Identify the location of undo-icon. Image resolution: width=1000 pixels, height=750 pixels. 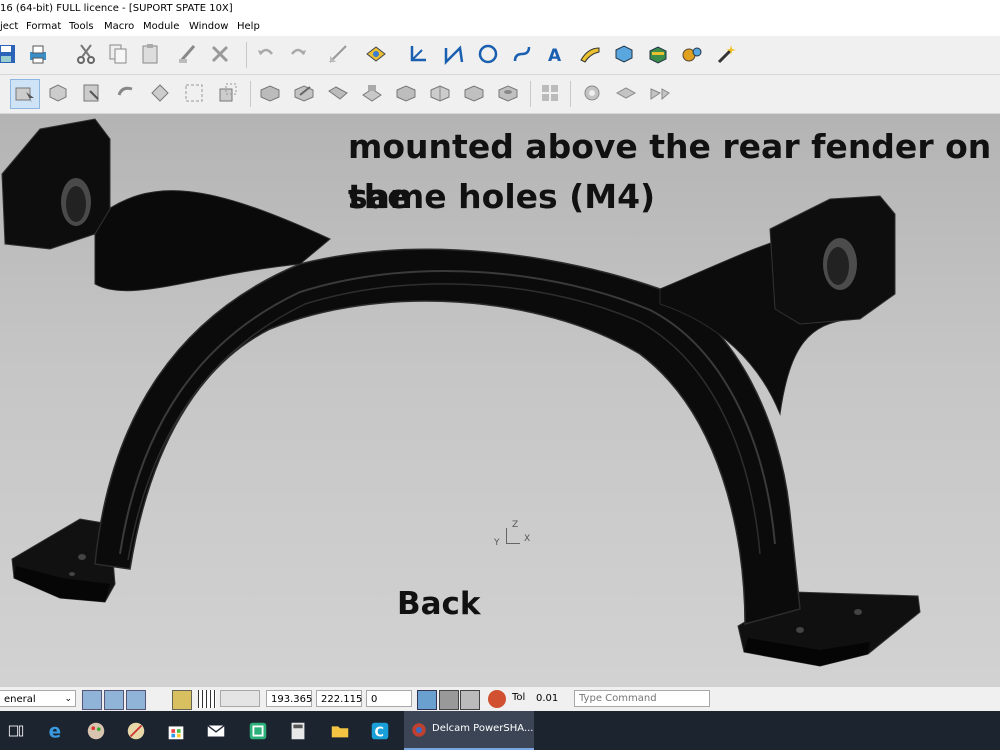
(266, 54).